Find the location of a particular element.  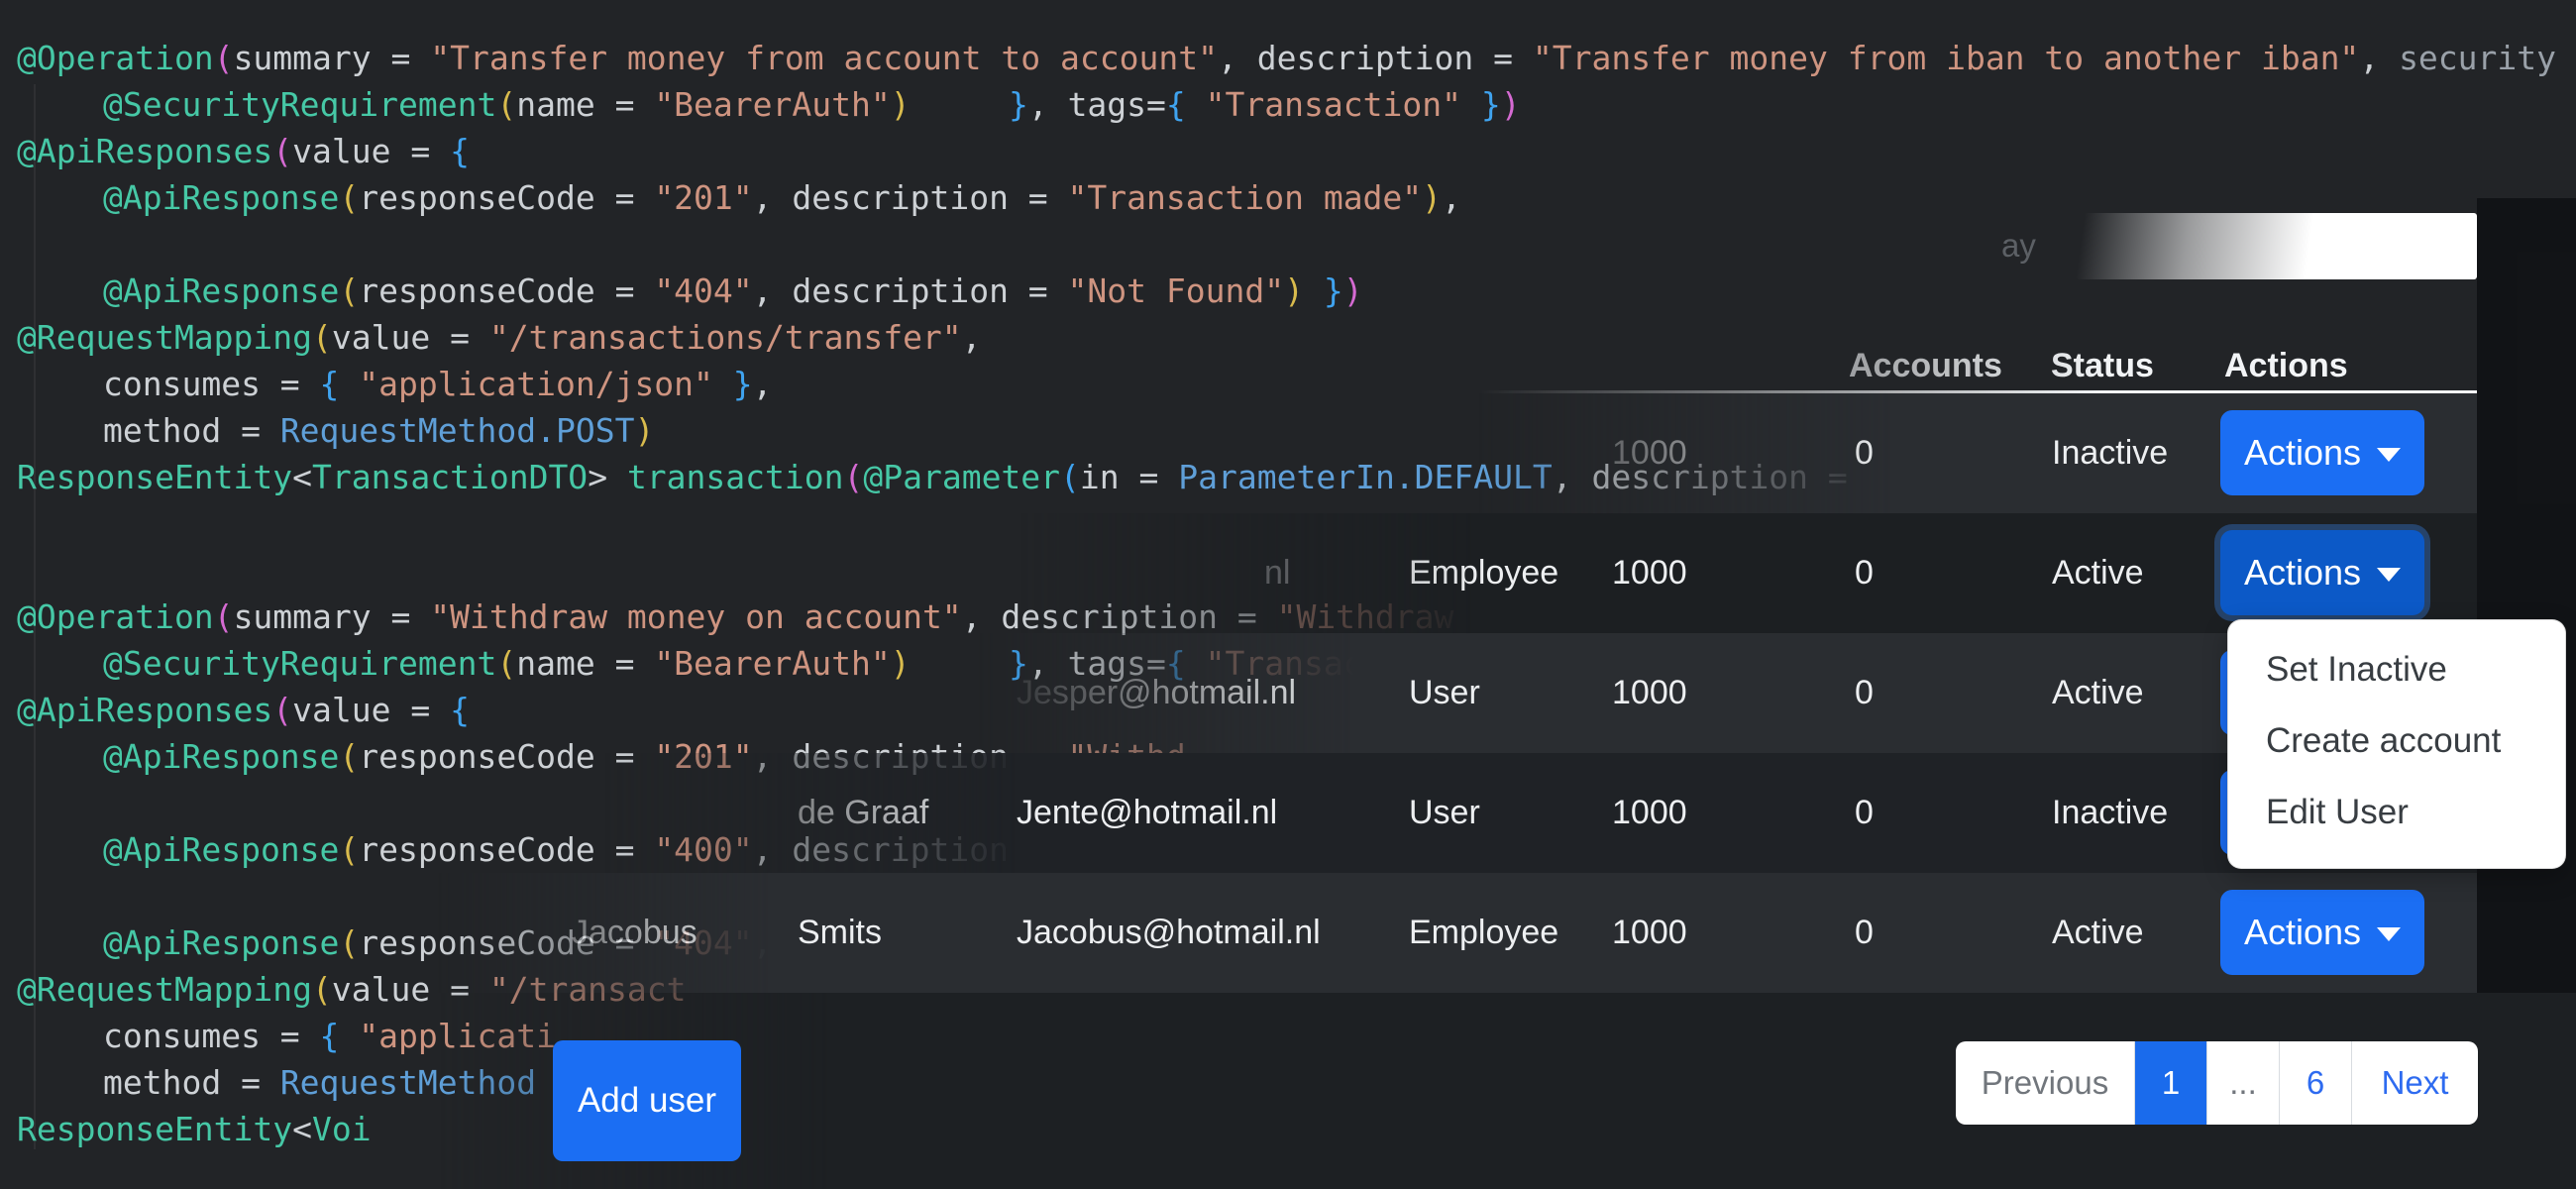

code-token: security is located at coordinates (2478, 58).